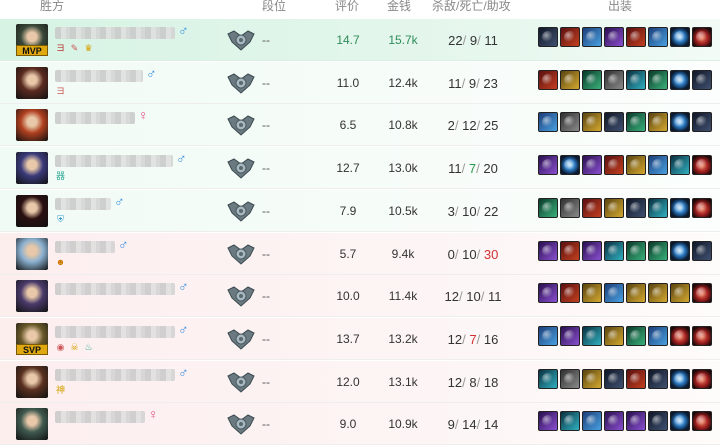  Describe the element at coordinates (360, 210) in the screenshot. I see `table-row: ♂ ⛨ -- 7.9 10.5k 3/ 10/ 22` at that location.